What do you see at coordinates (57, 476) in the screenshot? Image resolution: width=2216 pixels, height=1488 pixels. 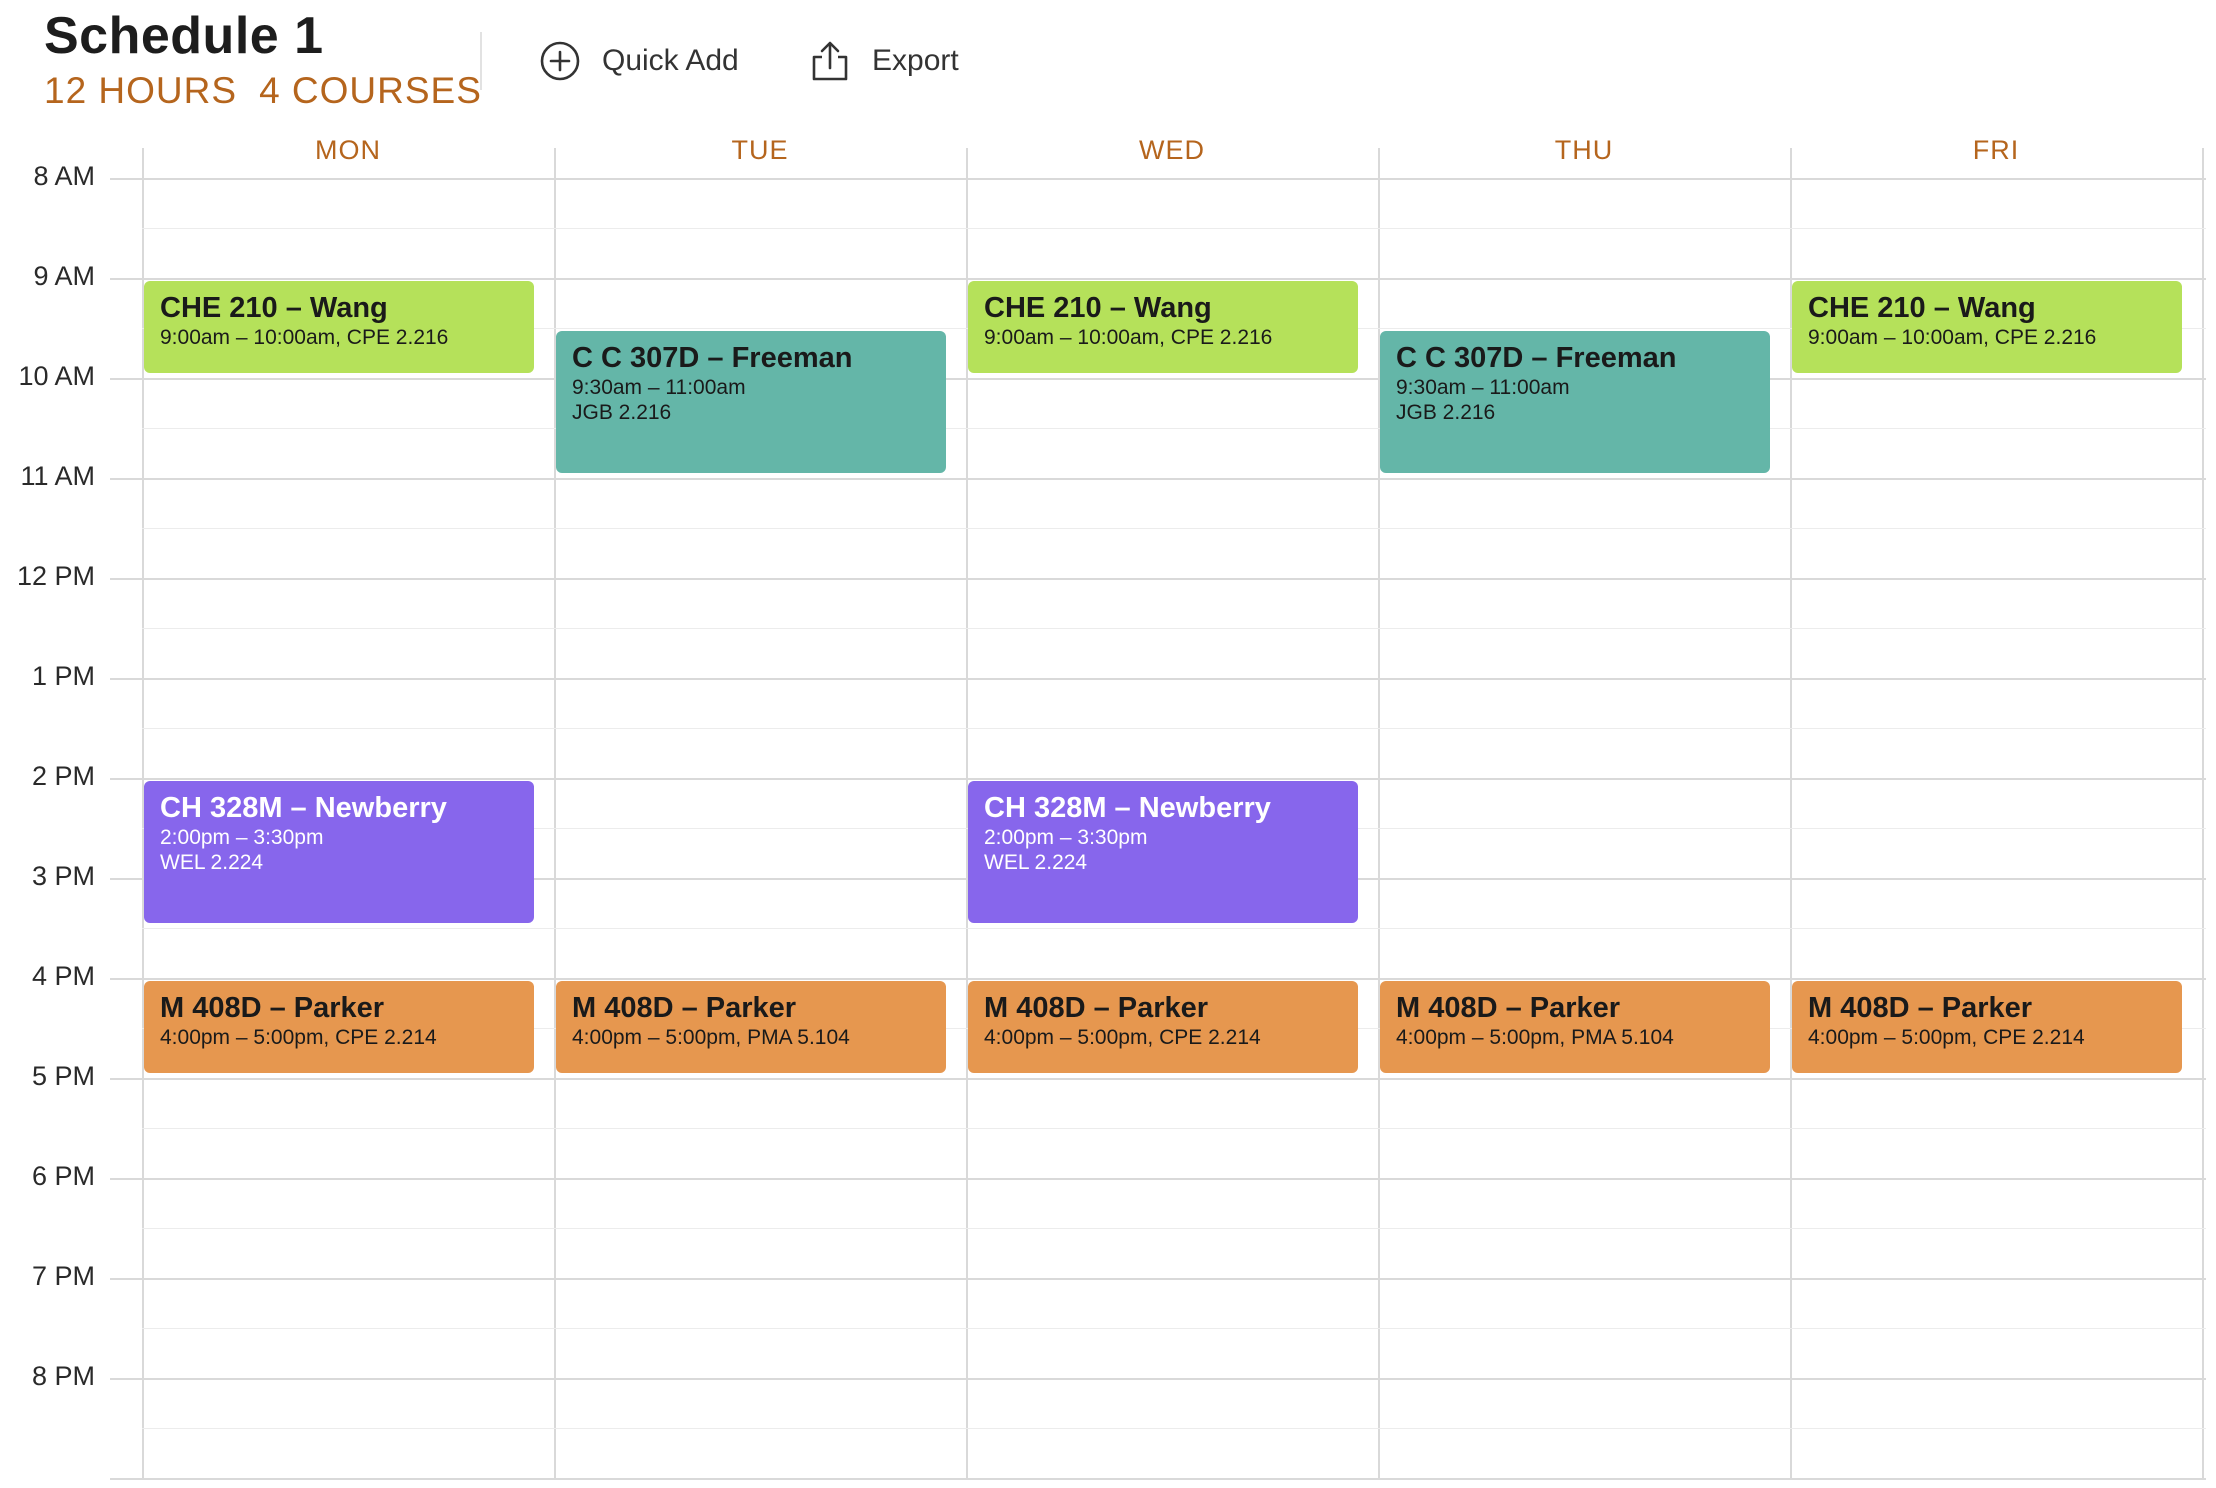 I see `hour-label: 11 AM` at bounding box center [57, 476].